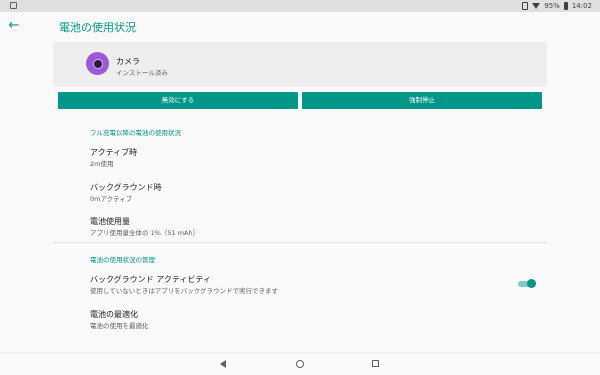 This screenshot has height=375, width=600. I want to click on item-subtitle: 2m使用, so click(102, 164).